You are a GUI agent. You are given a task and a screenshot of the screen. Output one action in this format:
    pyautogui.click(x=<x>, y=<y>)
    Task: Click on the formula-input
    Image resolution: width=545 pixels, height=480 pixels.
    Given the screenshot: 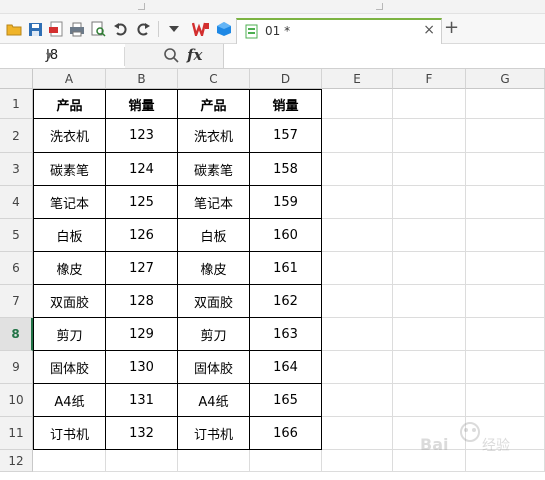 What is the action you would take?
    pyautogui.click(x=384, y=56)
    